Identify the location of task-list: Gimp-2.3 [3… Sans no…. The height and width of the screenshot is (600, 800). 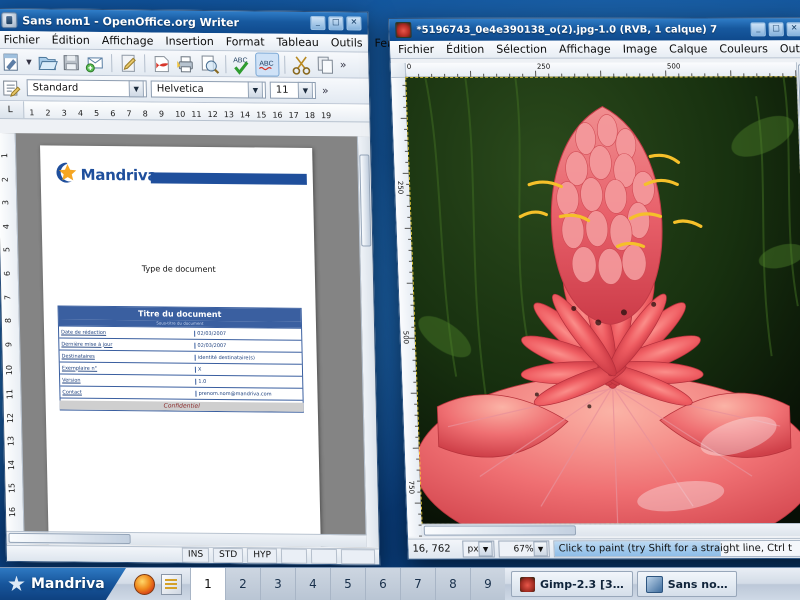
(652, 584).